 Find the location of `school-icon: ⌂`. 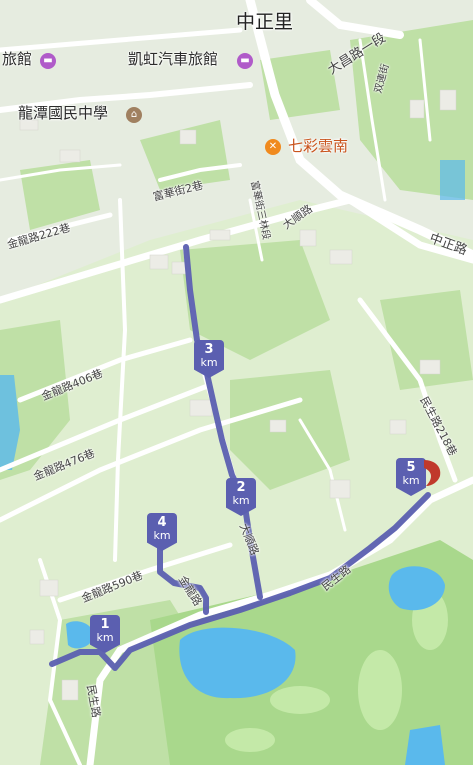

school-icon: ⌂ is located at coordinates (134, 115).